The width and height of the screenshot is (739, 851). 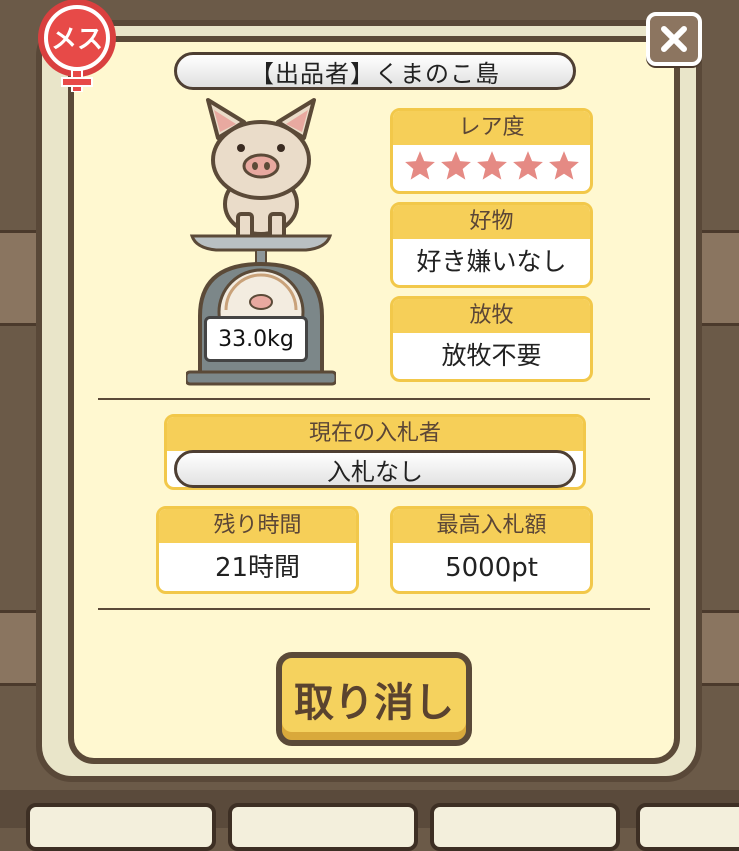 What do you see at coordinates (257, 526) in the screenshot?
I see `time-left-label: 残り時間` at bounding box center [257, 526].